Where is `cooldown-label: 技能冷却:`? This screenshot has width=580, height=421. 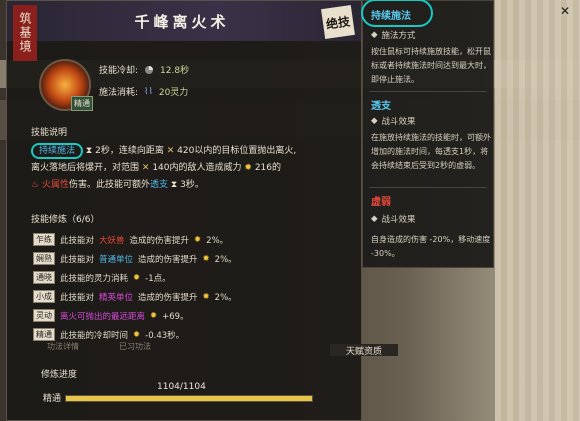
cooldown-label: 技能冷却: is located at coordinates (119, 71).